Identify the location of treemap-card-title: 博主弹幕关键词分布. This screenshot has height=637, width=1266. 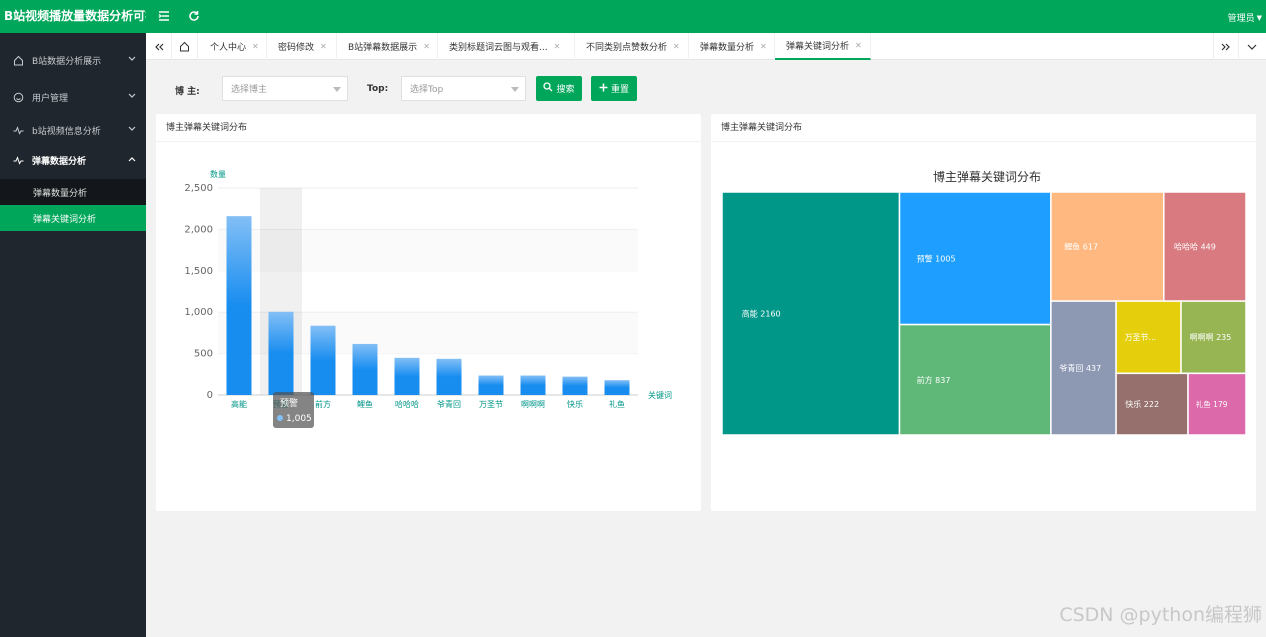
(983, 128).